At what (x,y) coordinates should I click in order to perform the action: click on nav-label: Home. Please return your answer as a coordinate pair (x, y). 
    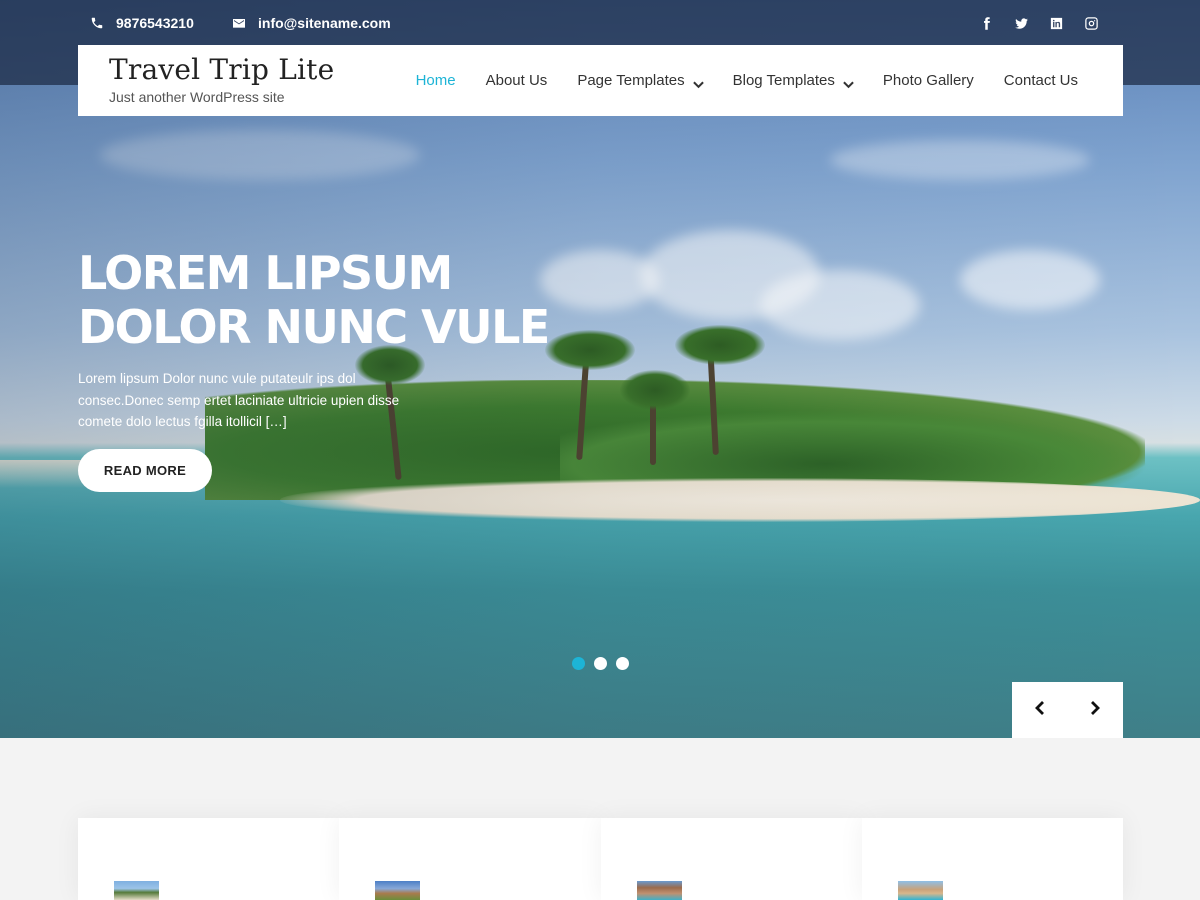
    Looking at the image, I should click on (435, 80).